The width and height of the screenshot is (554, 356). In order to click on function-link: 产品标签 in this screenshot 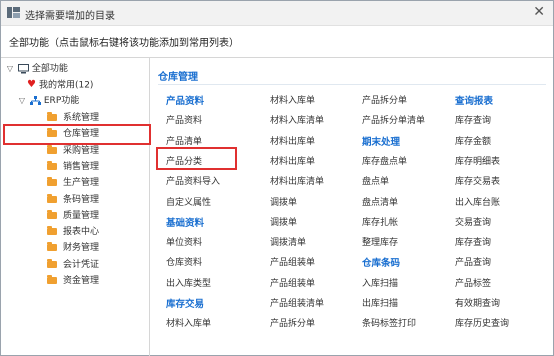, I will do `click(473, 282)`.